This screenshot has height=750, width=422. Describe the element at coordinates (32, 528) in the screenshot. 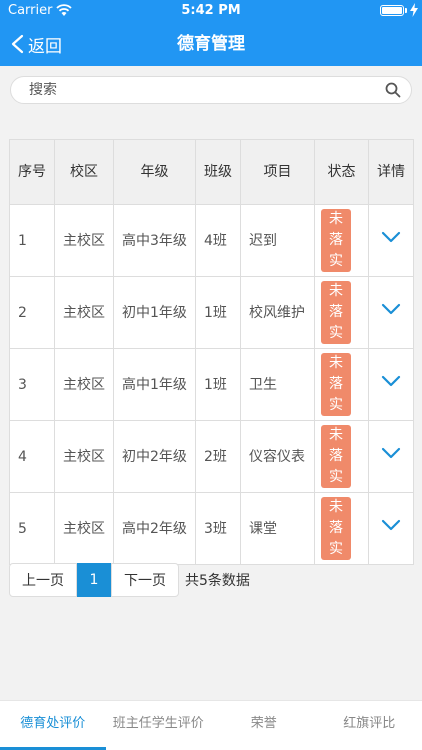

I see `cell-index: 5` at that location.